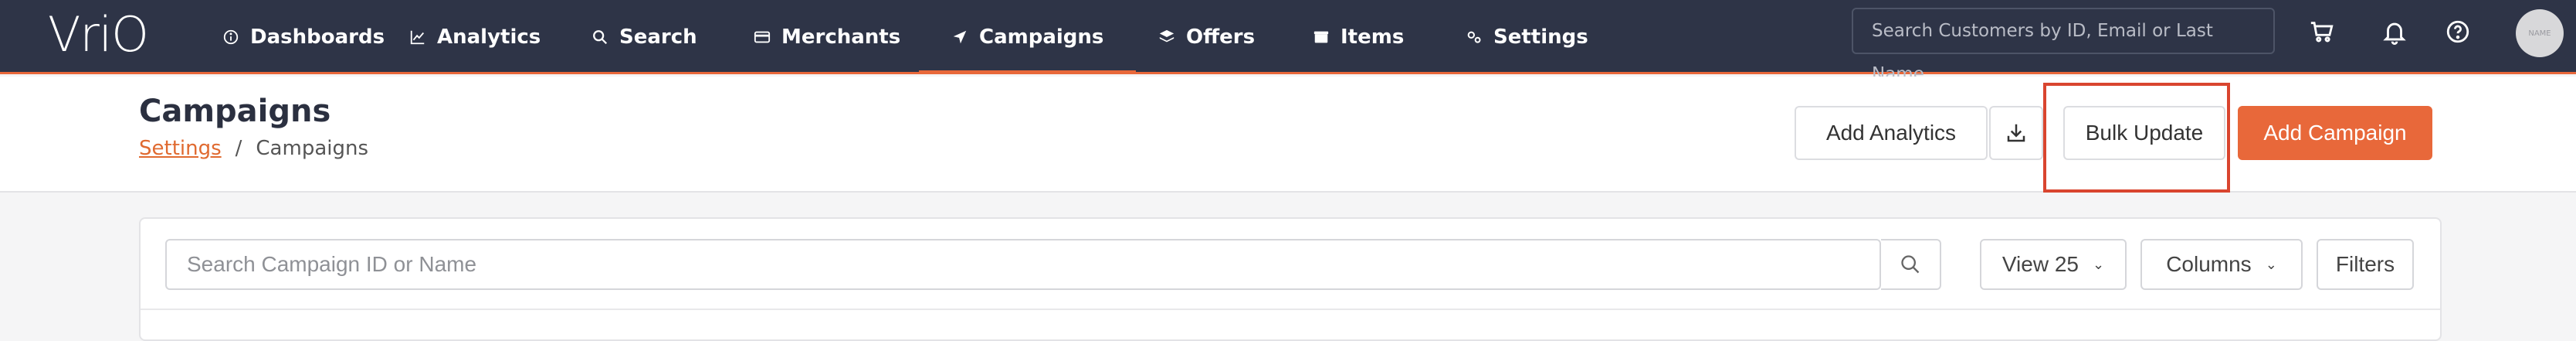 The image size is (2576, 341). I want to click on nav-item-search: Search, so click(644, 37).